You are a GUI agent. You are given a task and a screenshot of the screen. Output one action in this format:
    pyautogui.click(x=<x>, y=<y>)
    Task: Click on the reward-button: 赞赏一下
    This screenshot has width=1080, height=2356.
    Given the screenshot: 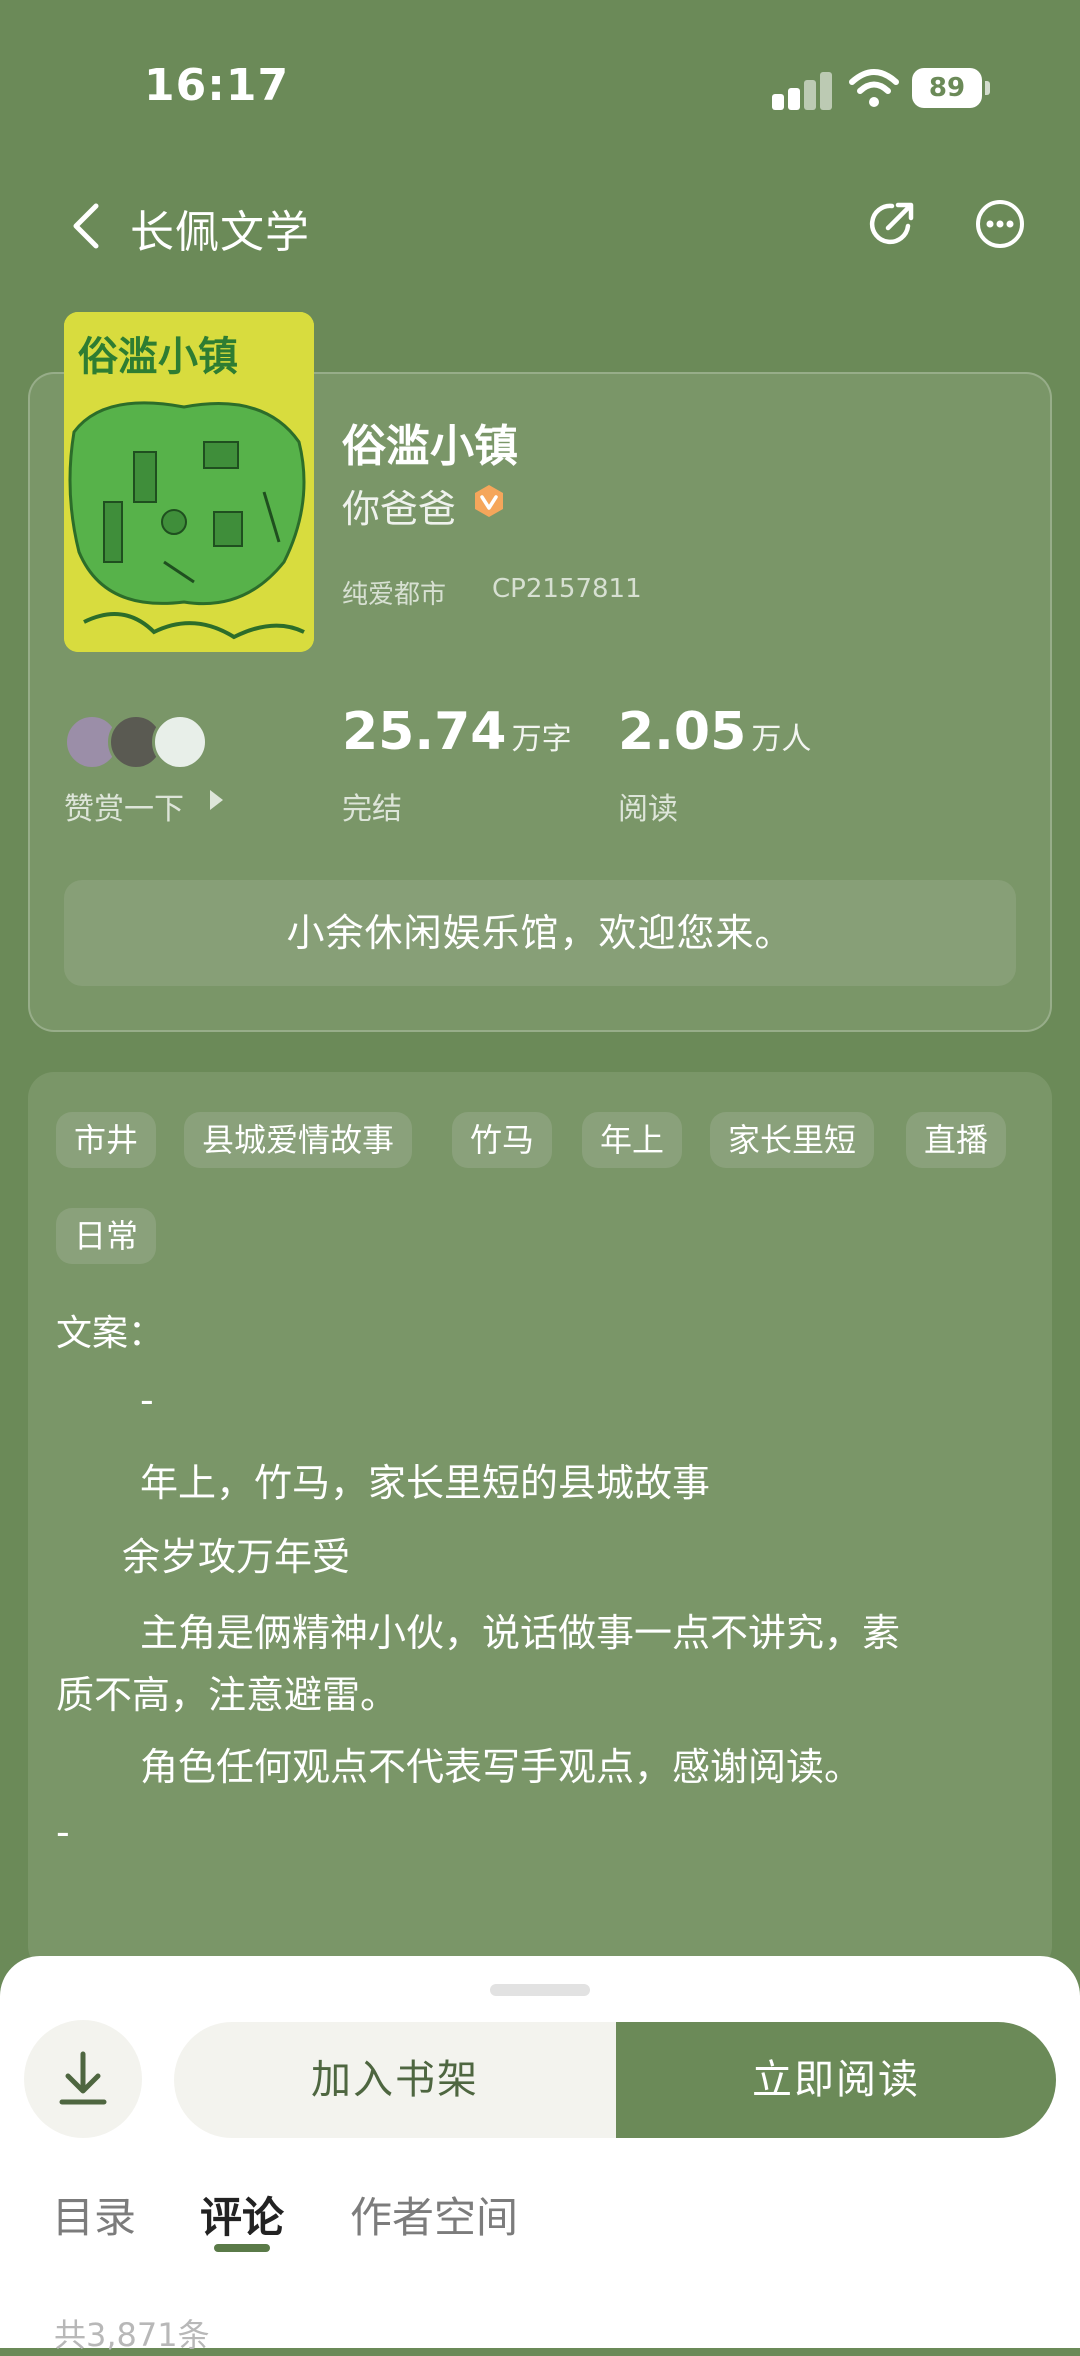 What is the action you would take?
    pyautogui.click(x=124, y=806)
    